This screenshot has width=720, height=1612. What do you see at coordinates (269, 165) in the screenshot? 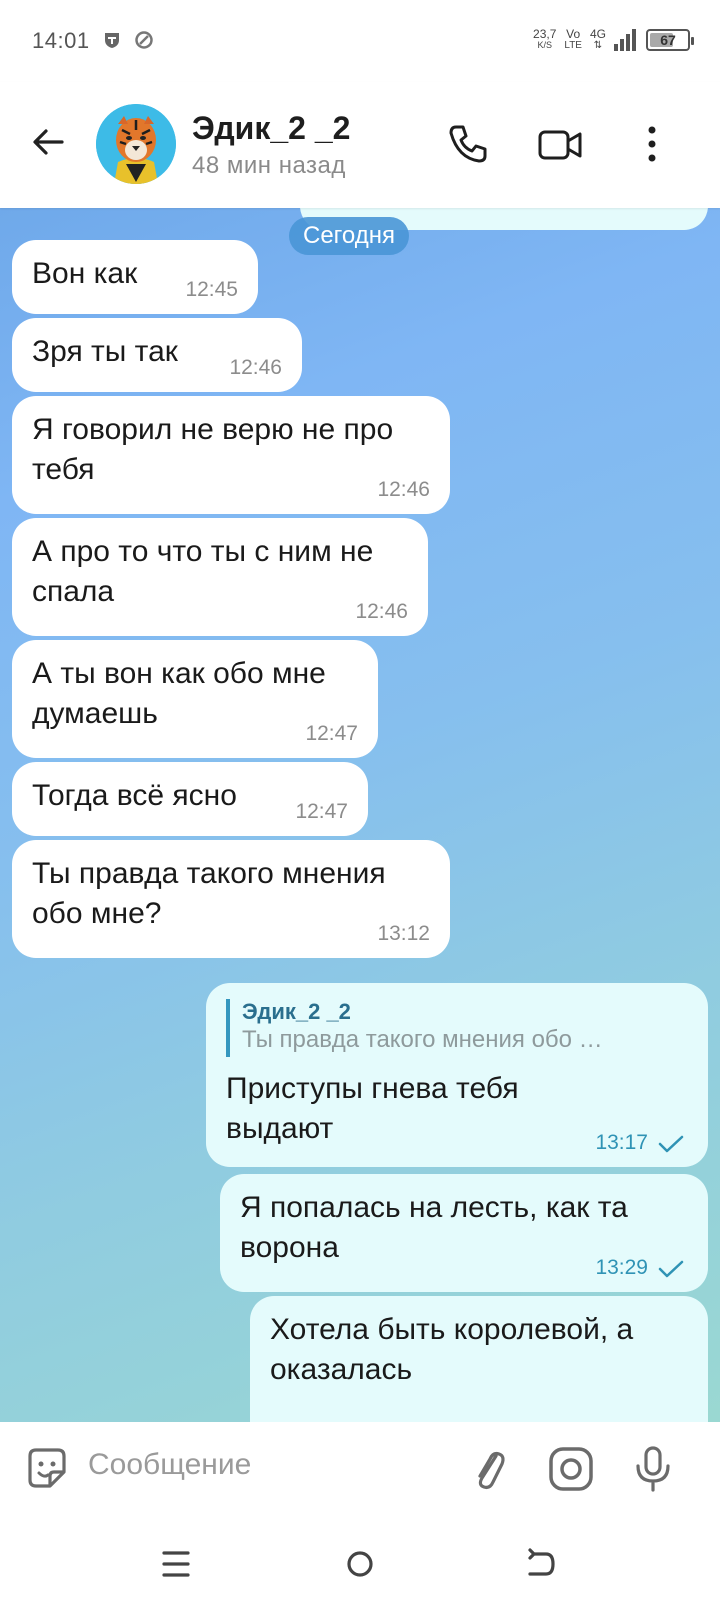
I see `last-seen: 48 мин назад` at bounding box center [269, 165].